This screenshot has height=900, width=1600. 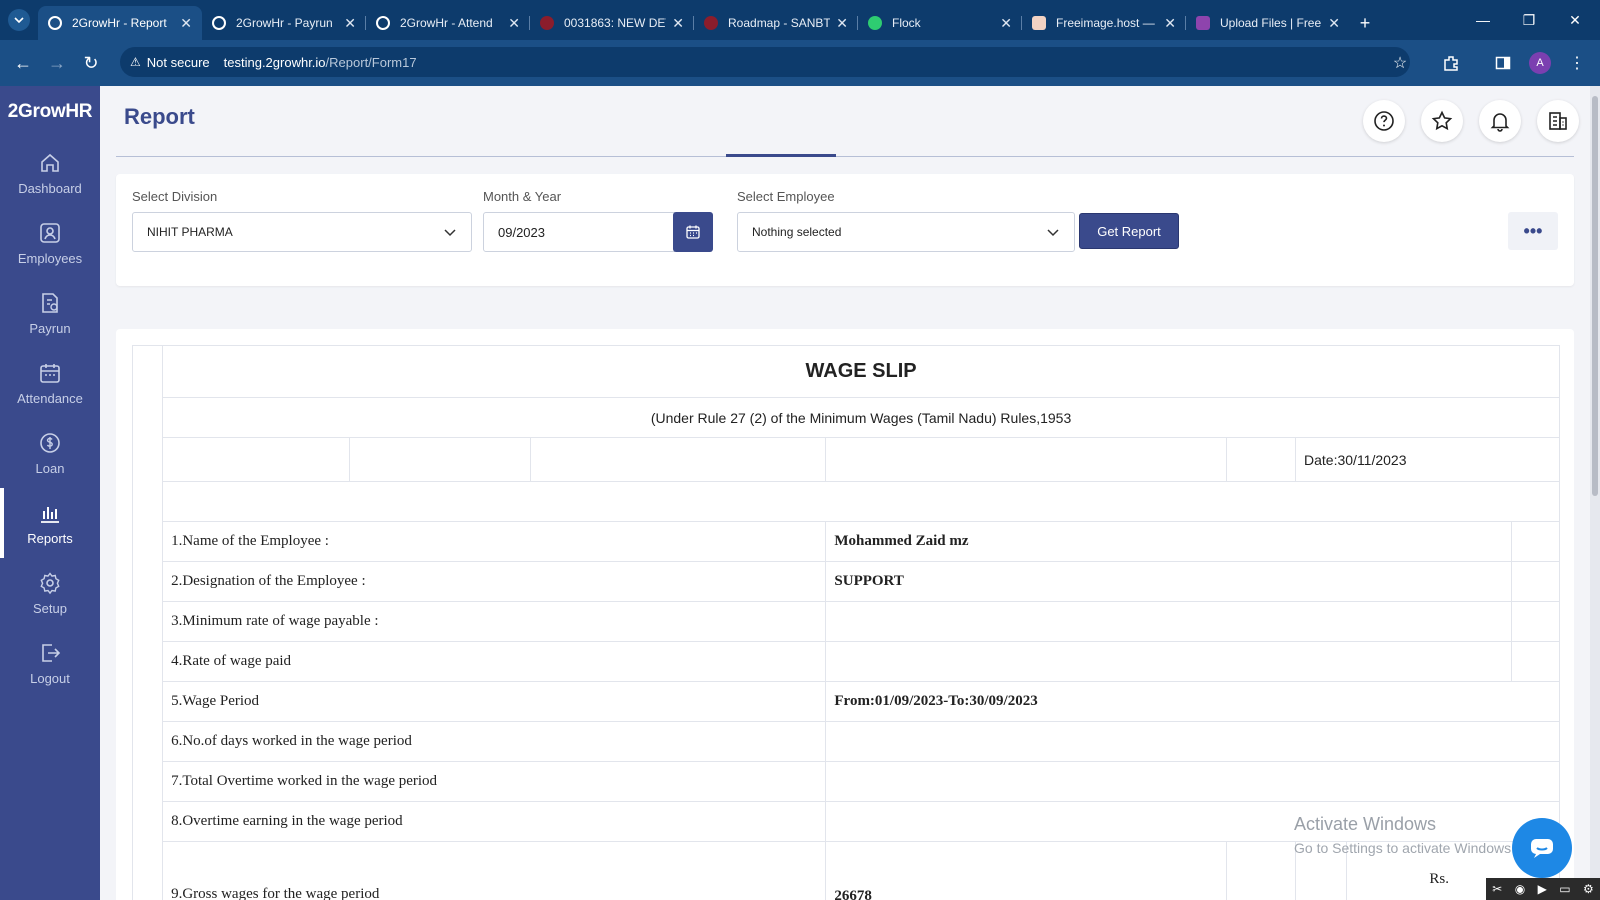 I want to click on url-path: /Report/Form17, so click(x=371, y=62).